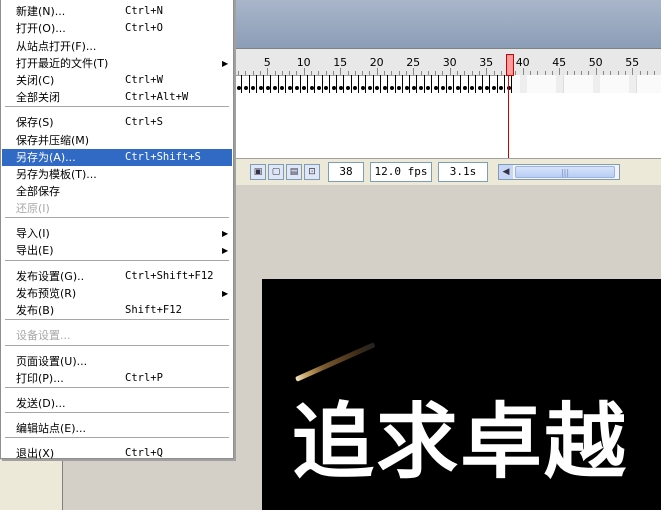 The image size is (661, 510). I want to click on menu-item-label: 关闭(C), so click(35, 80).